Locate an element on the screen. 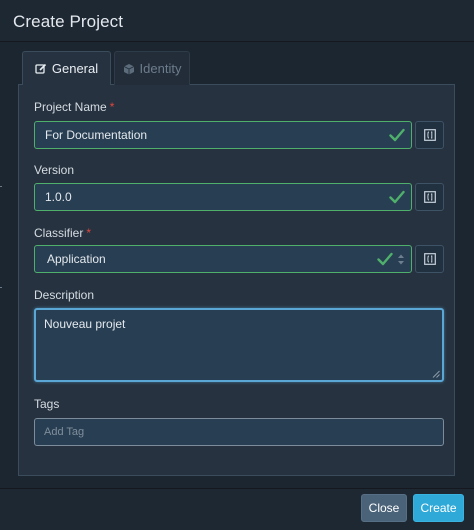  tab-general-label: General is located at coordinates (75, 68).